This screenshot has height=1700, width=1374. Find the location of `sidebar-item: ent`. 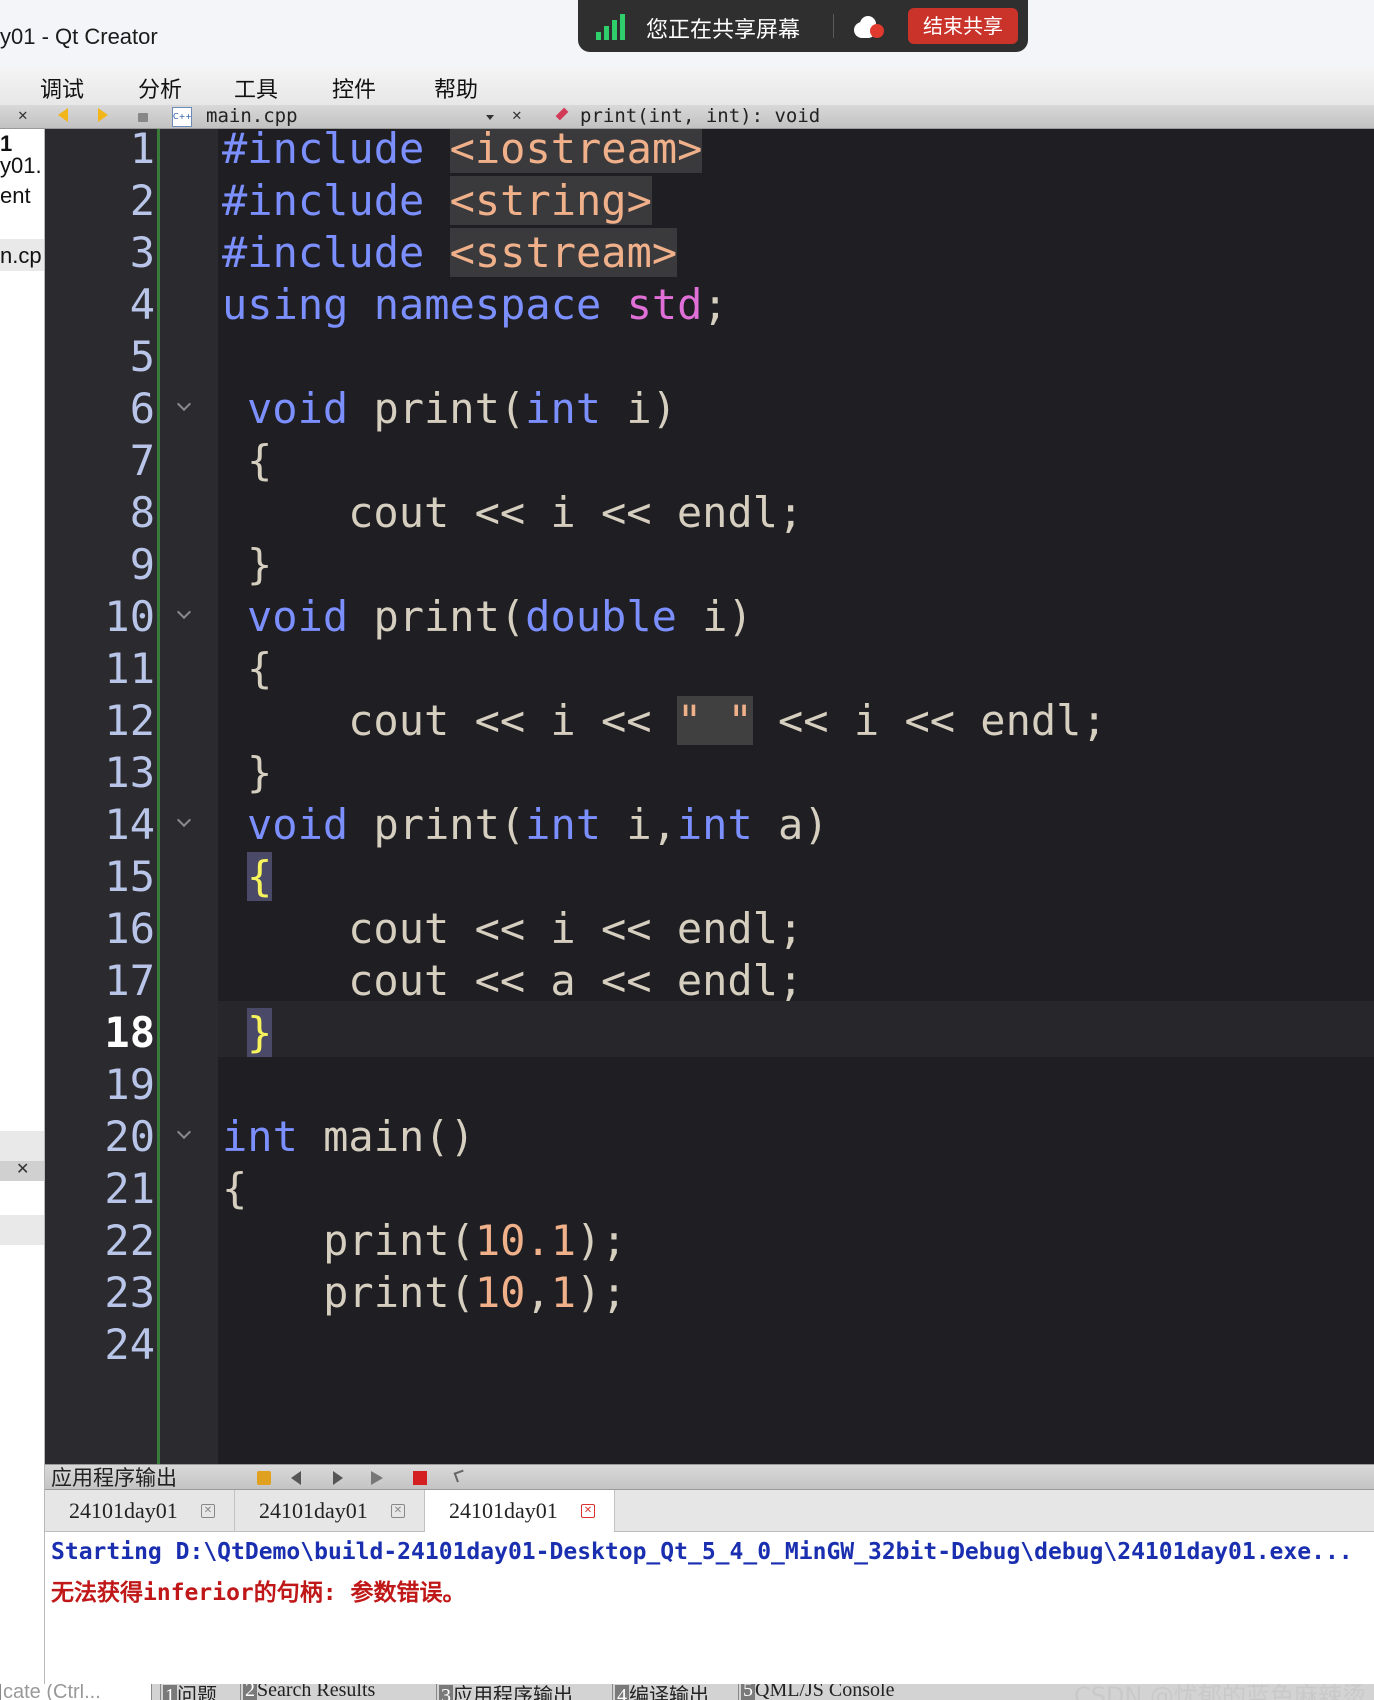

sidebar-item: ent is located at coordinates (15, 196).